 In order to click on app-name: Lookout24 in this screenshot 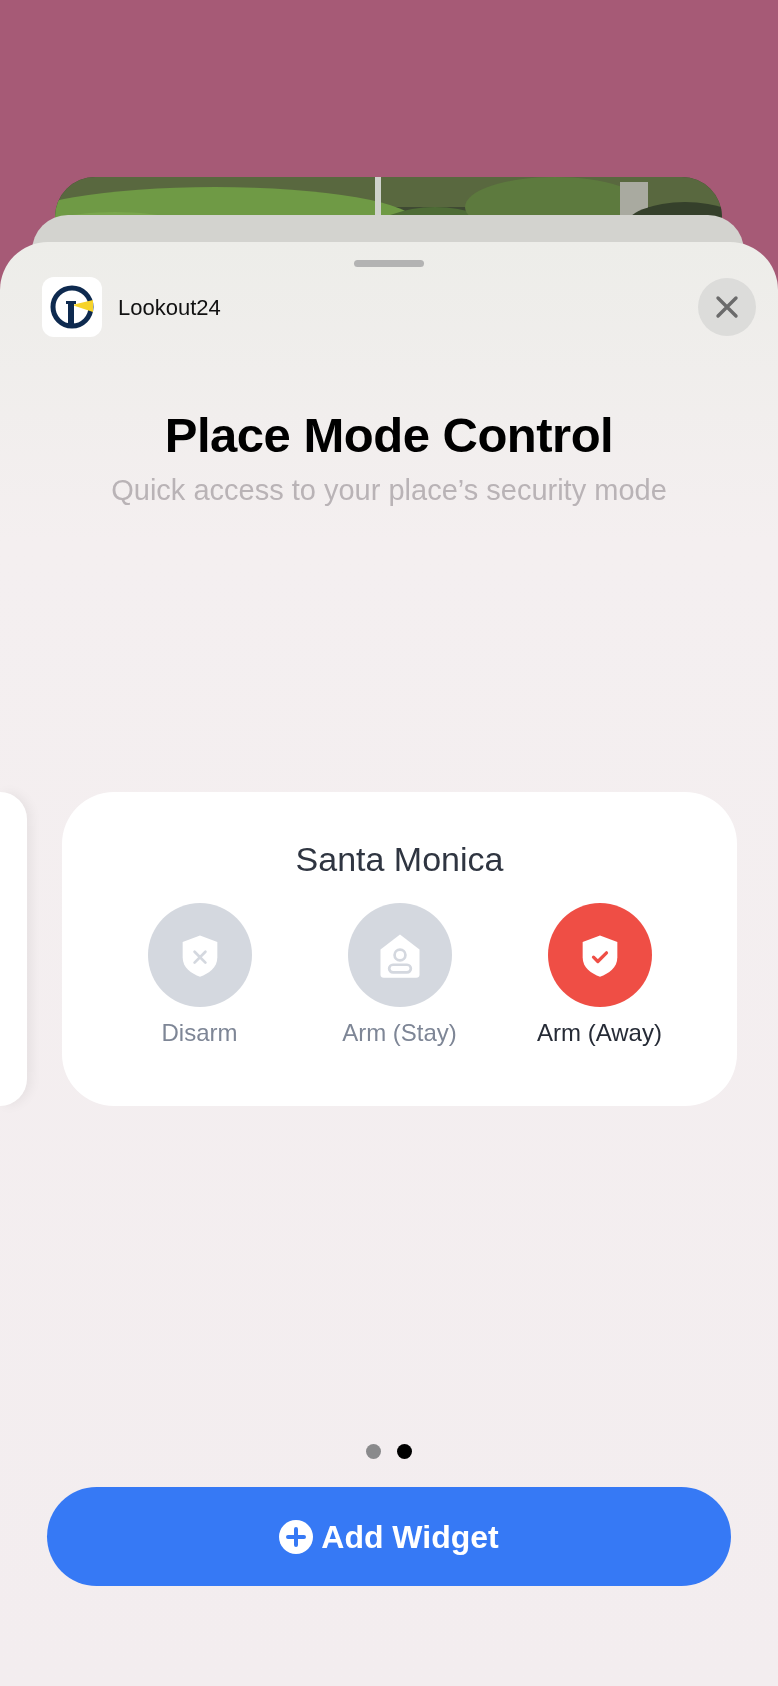, I will do `click(169, 307)`.